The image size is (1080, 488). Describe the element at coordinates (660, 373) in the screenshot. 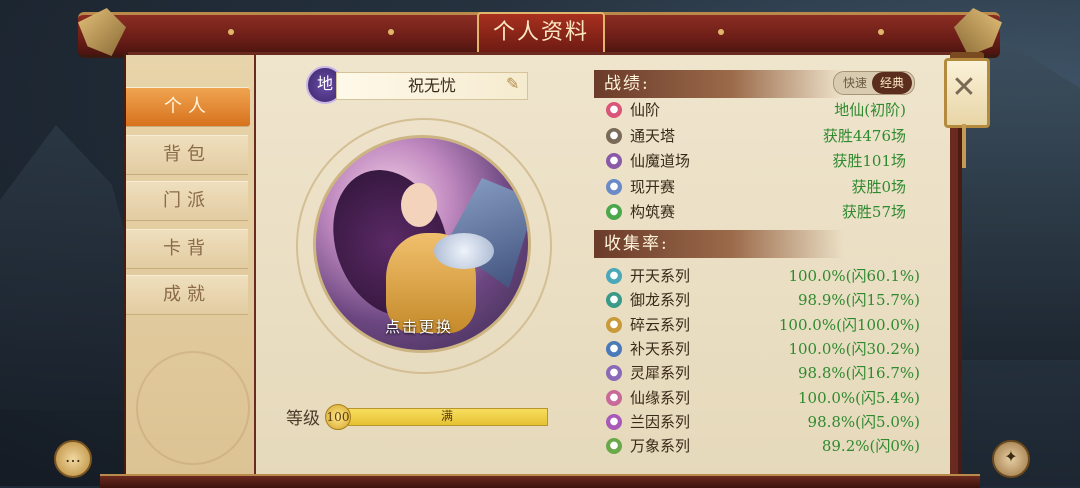

I see `row-label: 灵犀系列` at that location.